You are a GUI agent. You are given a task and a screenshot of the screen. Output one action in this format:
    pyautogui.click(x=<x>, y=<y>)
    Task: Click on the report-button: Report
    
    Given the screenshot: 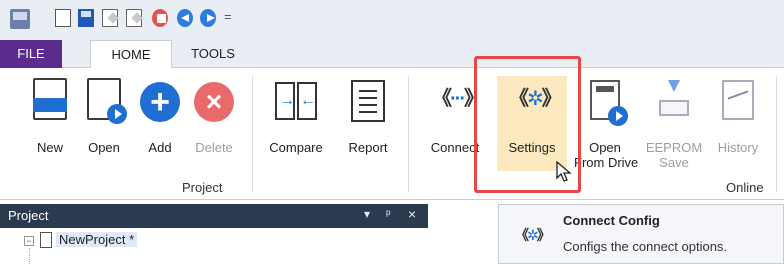 What is the action you would take?
    pyautogui.click(x=368, y=120)
    